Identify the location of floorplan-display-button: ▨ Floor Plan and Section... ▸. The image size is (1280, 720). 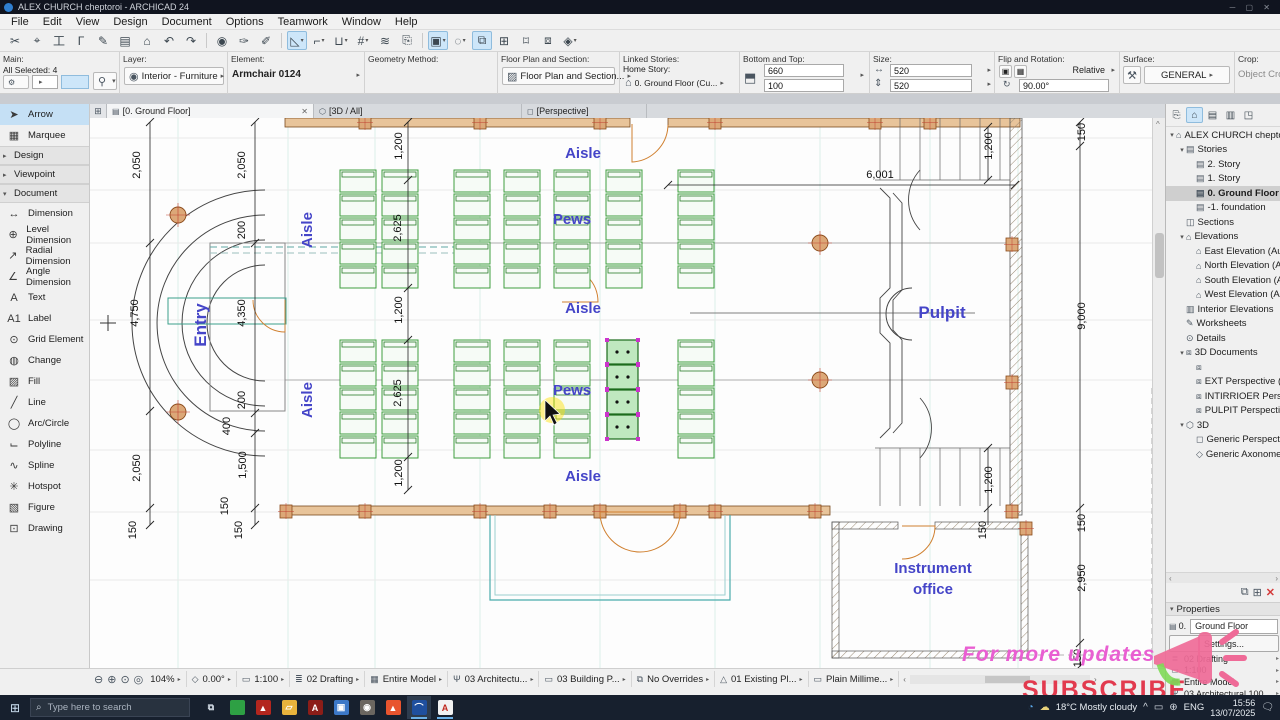
(566, 76).